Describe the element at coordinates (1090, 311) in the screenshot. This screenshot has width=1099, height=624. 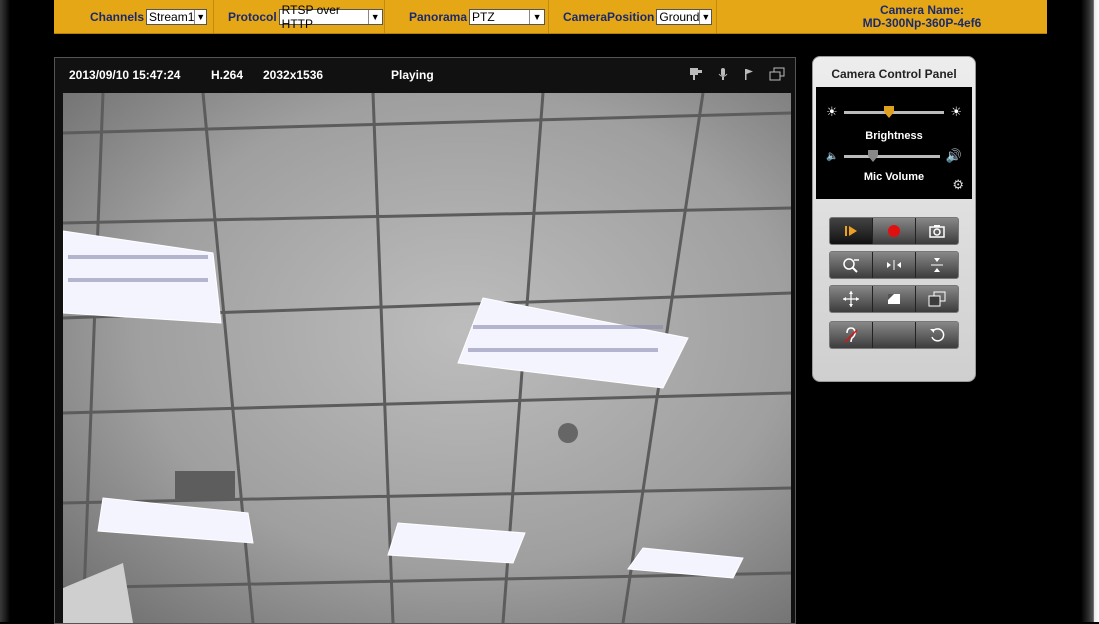
I see `right-frame-scrollbar` at that location.